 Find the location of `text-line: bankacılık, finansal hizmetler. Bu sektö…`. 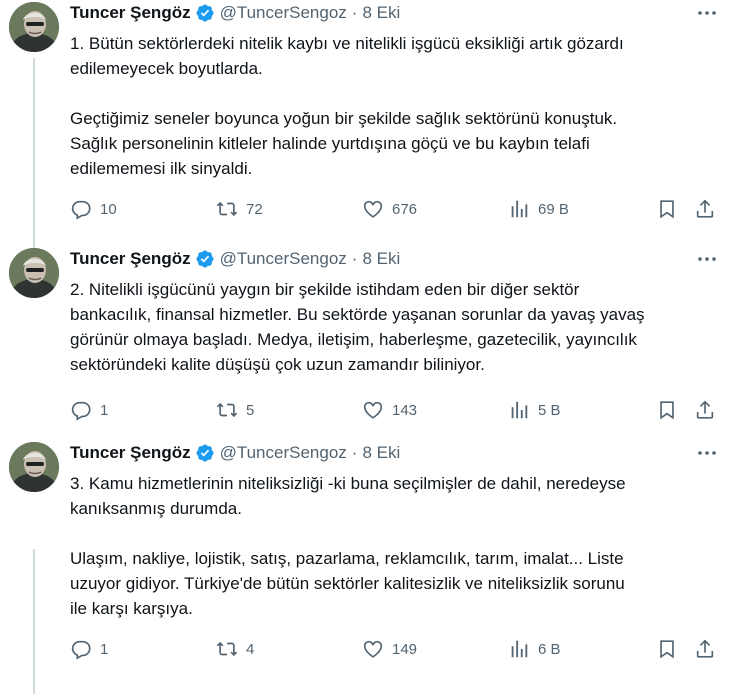

text-line: bankacılık, finansal hizmetler. Bu sektö… is located at coordinates (357, 314).